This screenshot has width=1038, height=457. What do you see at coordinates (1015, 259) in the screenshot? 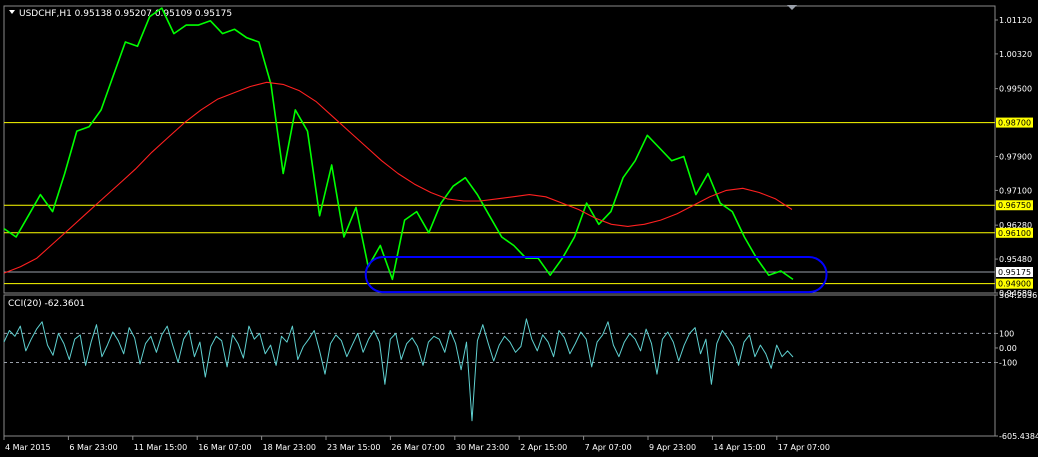
I see `price-tick-label: 0.95480` at bounding box center [1015, 259].